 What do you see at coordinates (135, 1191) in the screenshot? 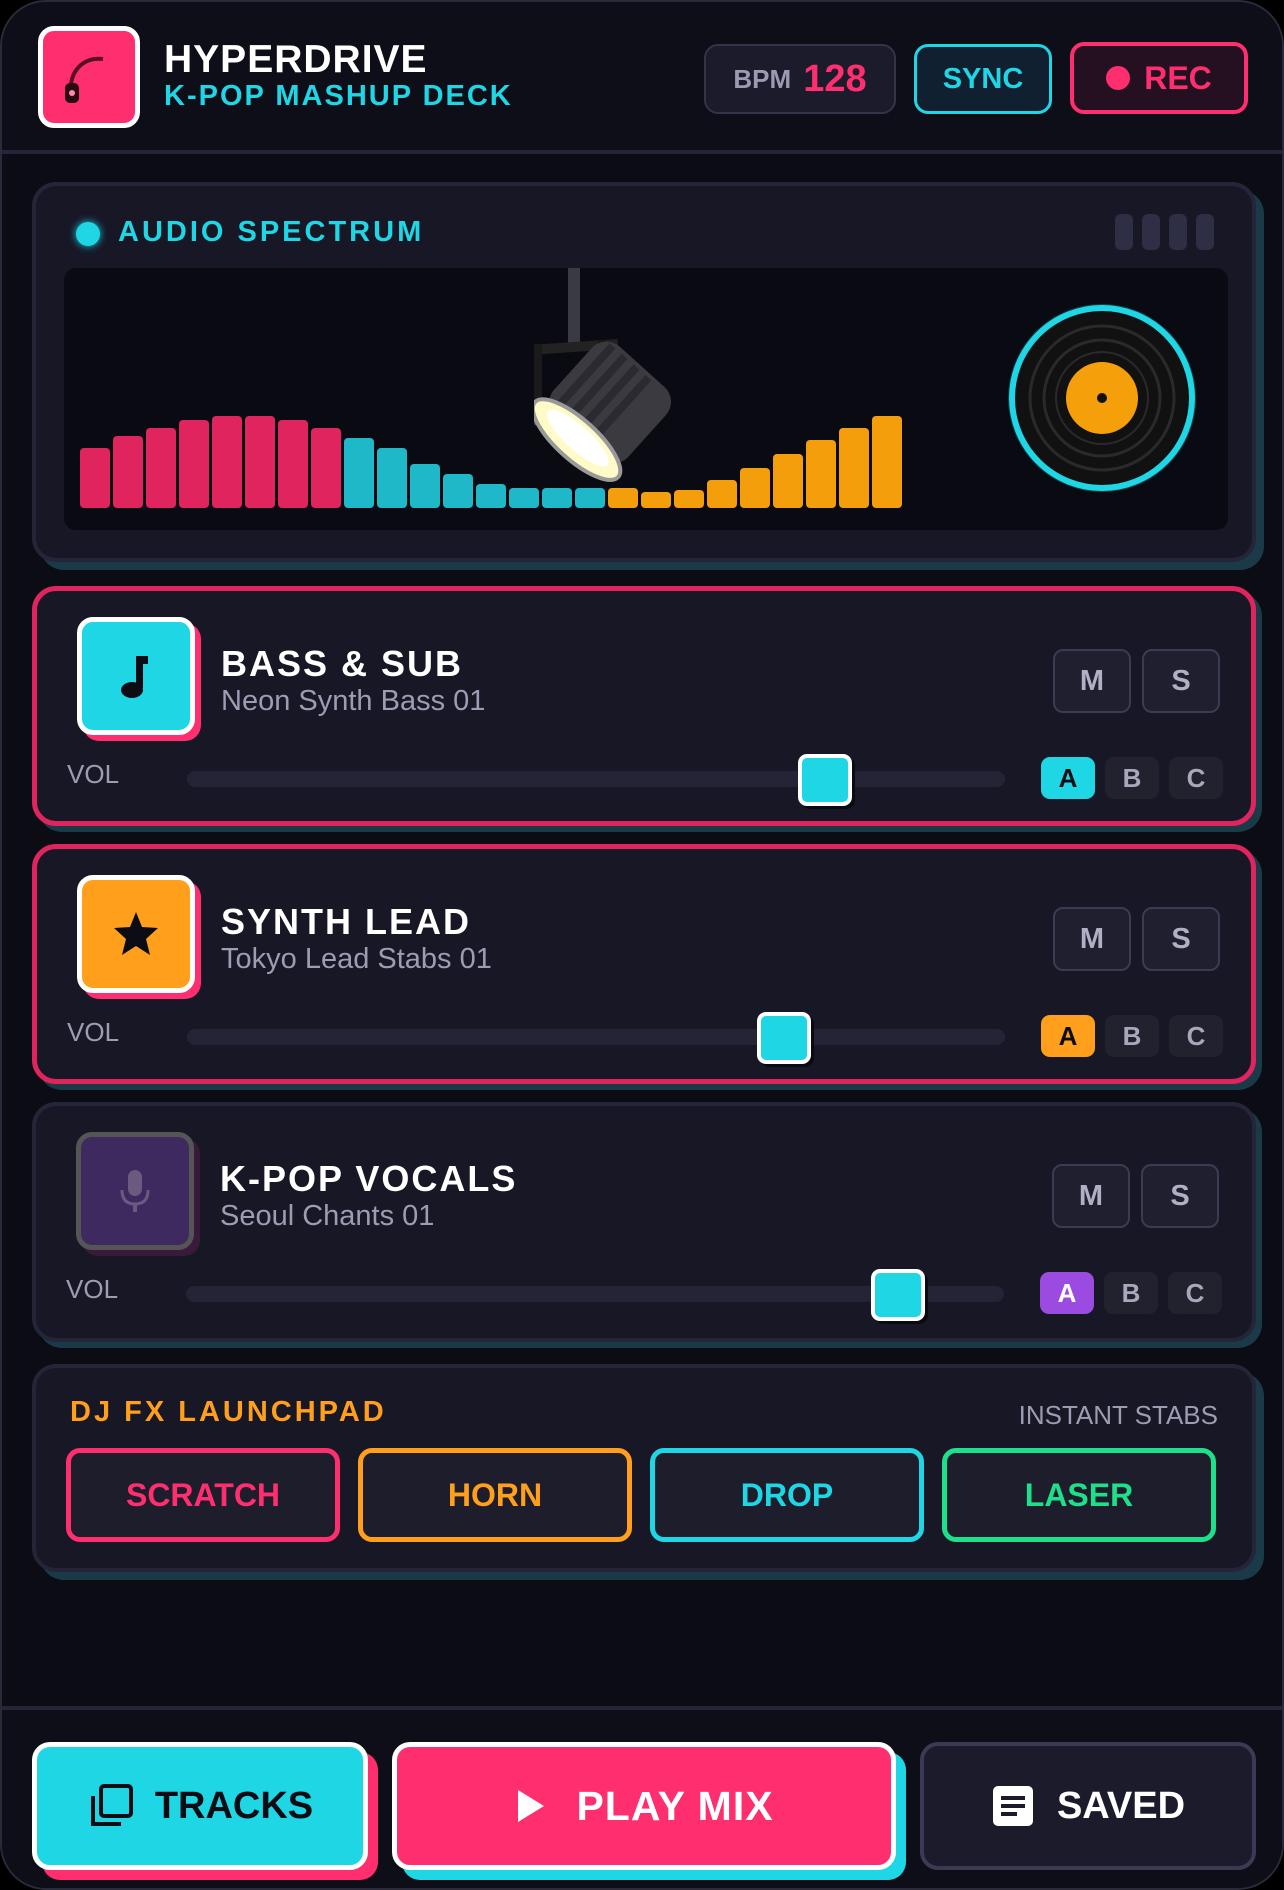
I see `microphone-icon` at bounding box center [135, 1191].